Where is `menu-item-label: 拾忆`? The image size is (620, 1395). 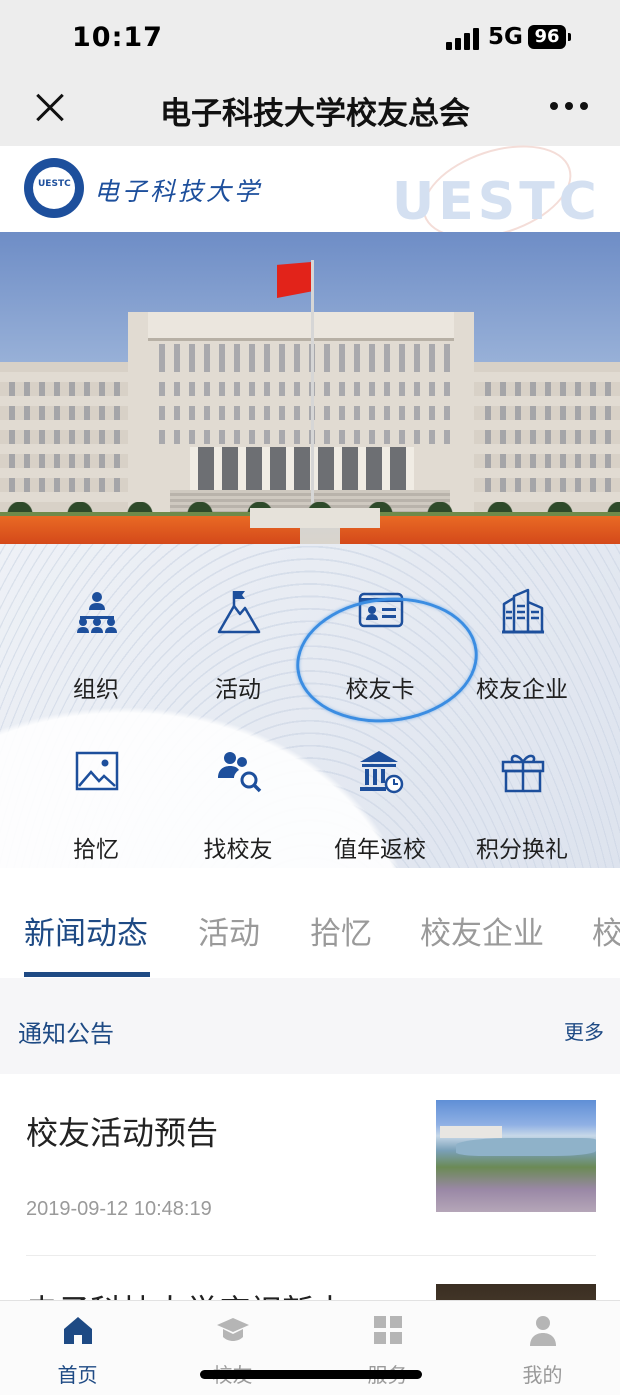
menu-item-label: 拾忆 is located at coordinates (96, 850).